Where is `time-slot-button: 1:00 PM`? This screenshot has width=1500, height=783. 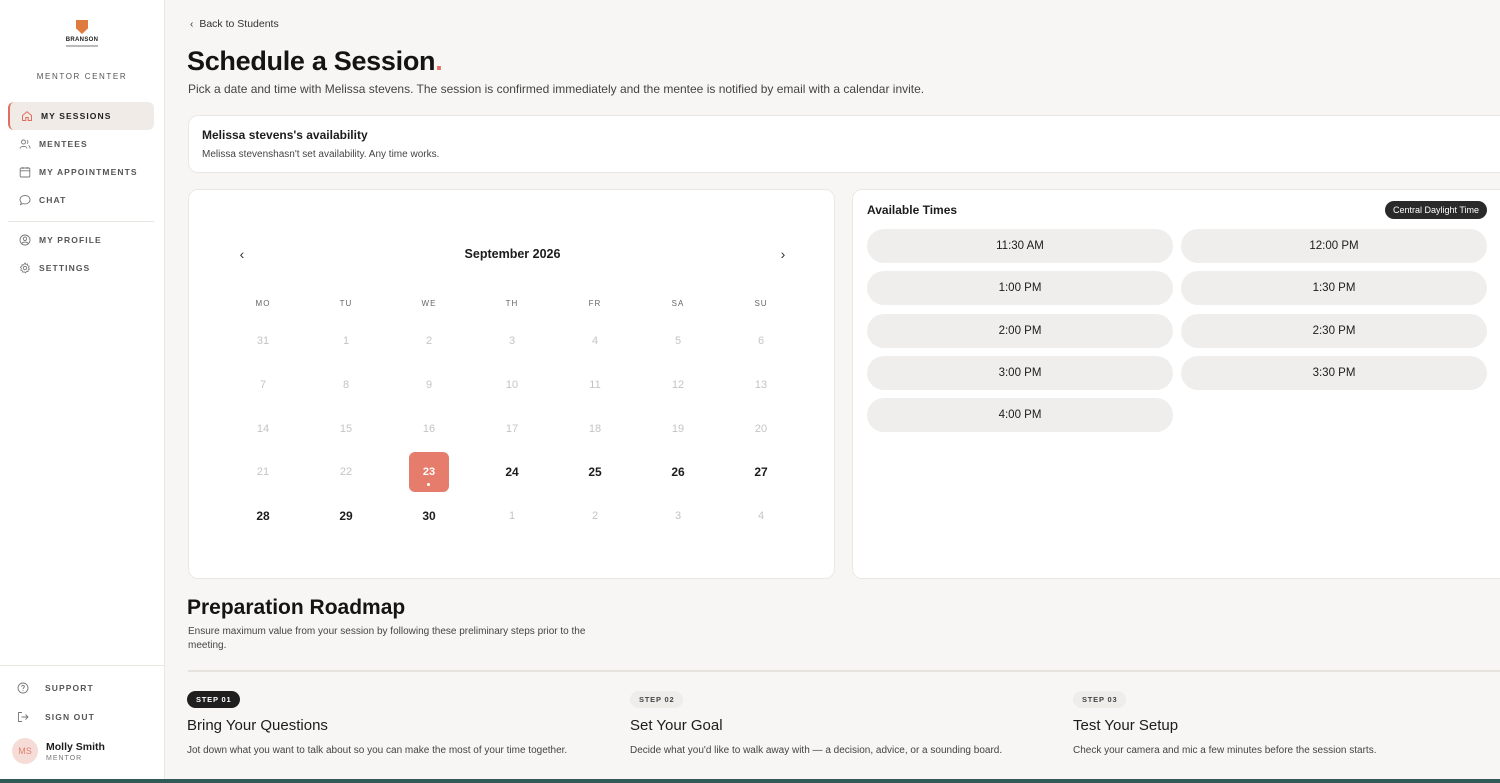 time-slot-button: 1:00 PM is located at coordinates (1020, 288).